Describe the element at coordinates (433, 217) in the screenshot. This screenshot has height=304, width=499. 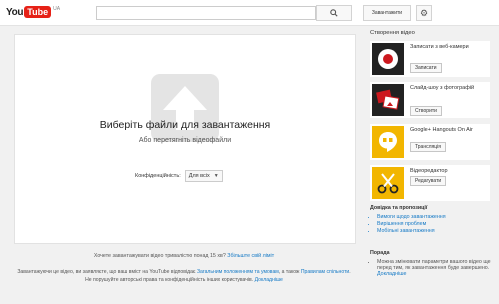
I see `help-link-requirements: Вимоги щодо завантаження` at that location.